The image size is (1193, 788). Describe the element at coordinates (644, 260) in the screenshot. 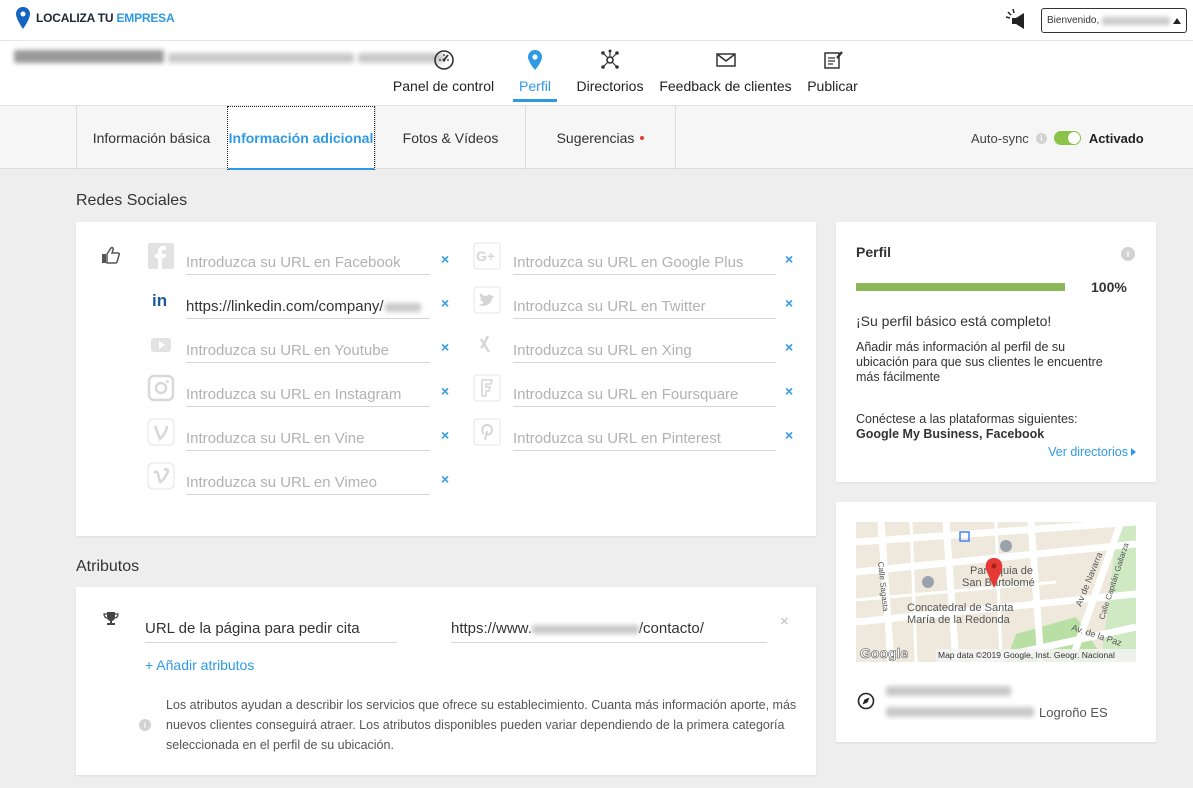

I see `google-plus-url-input: Introduzca su URL en Google Plus` at that location.